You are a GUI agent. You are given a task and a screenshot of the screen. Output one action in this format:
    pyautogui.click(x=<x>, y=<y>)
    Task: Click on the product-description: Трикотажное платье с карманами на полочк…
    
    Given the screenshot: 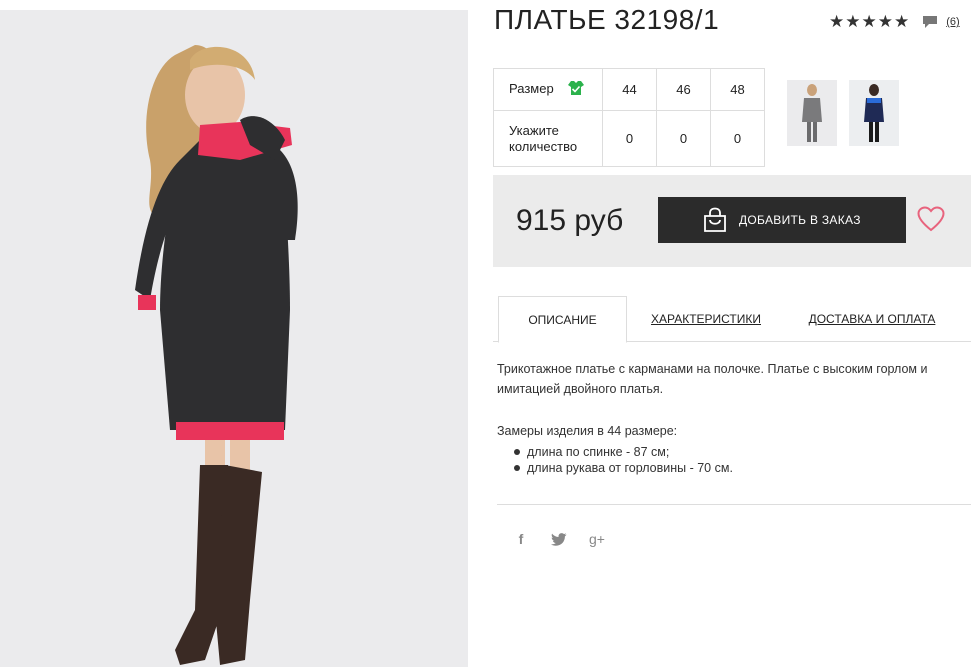 What is the action you would take?
    pyautogui.click(x=712, y=379)
    